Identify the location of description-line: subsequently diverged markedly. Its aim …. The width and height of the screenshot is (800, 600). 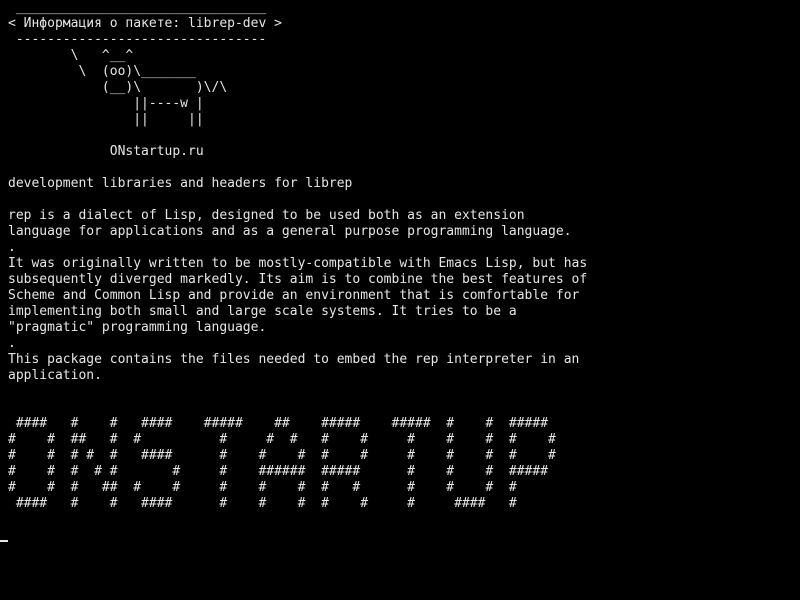
(298, 279).